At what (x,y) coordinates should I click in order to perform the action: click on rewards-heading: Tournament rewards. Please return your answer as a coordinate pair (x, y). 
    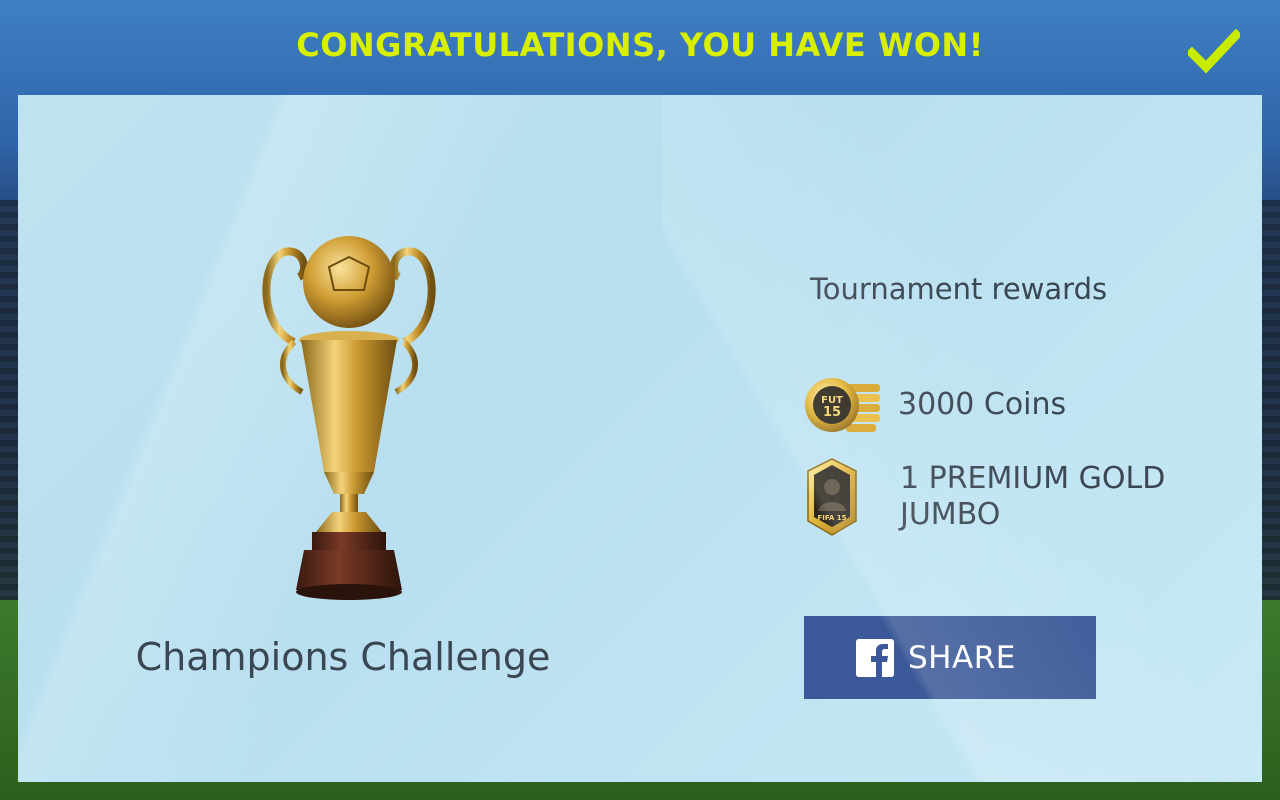
    Looking at the image, I should click on (959, 289).